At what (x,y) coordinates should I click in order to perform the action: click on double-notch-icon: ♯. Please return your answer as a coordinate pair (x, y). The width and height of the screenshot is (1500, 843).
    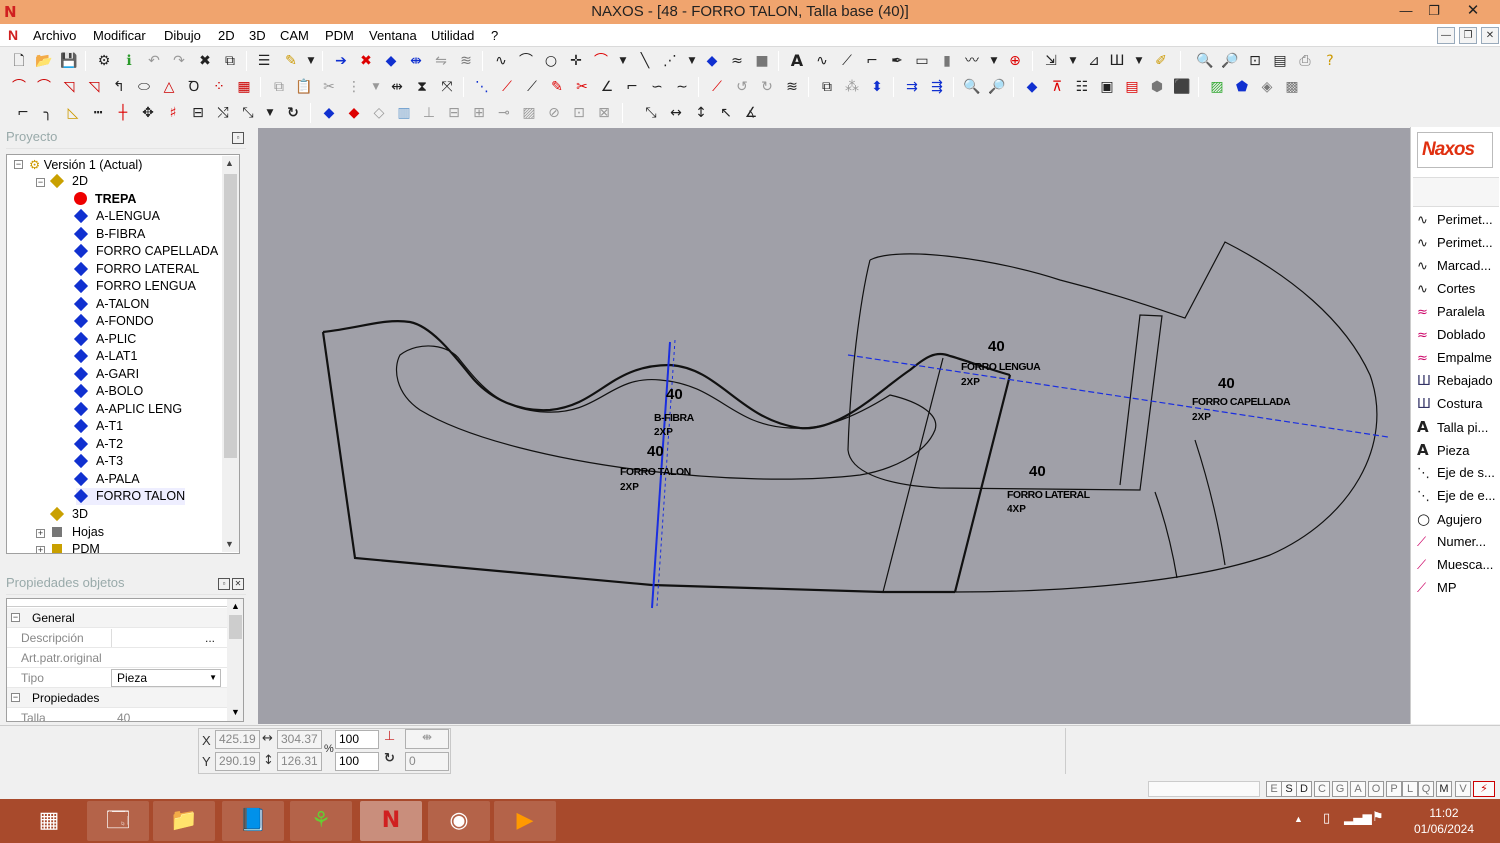
    Looking at the image, I should click on (173, 113).